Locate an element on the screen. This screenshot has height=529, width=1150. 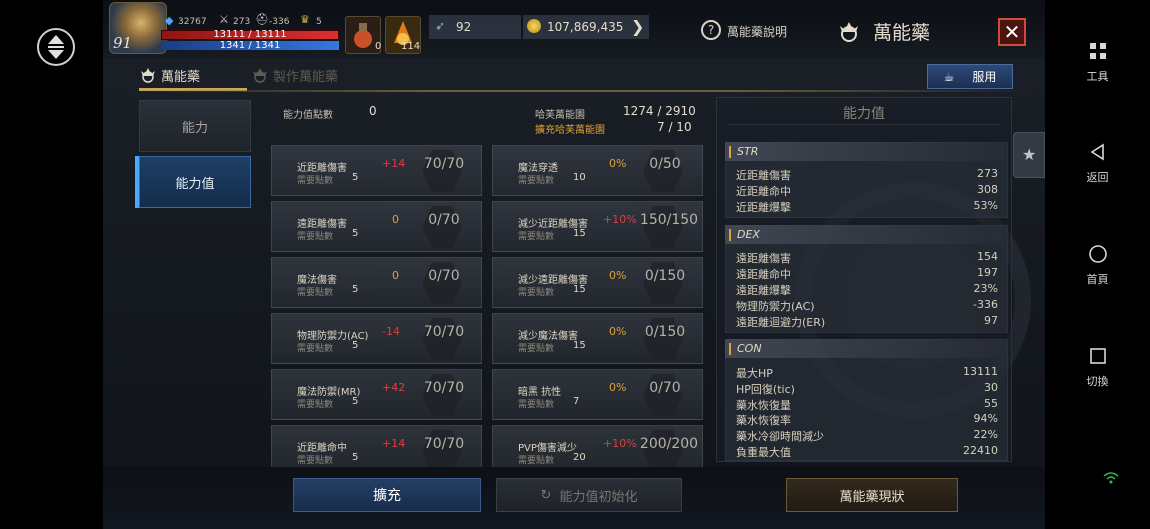
tools-button: 工具 is located at coordinates (1097, 62).